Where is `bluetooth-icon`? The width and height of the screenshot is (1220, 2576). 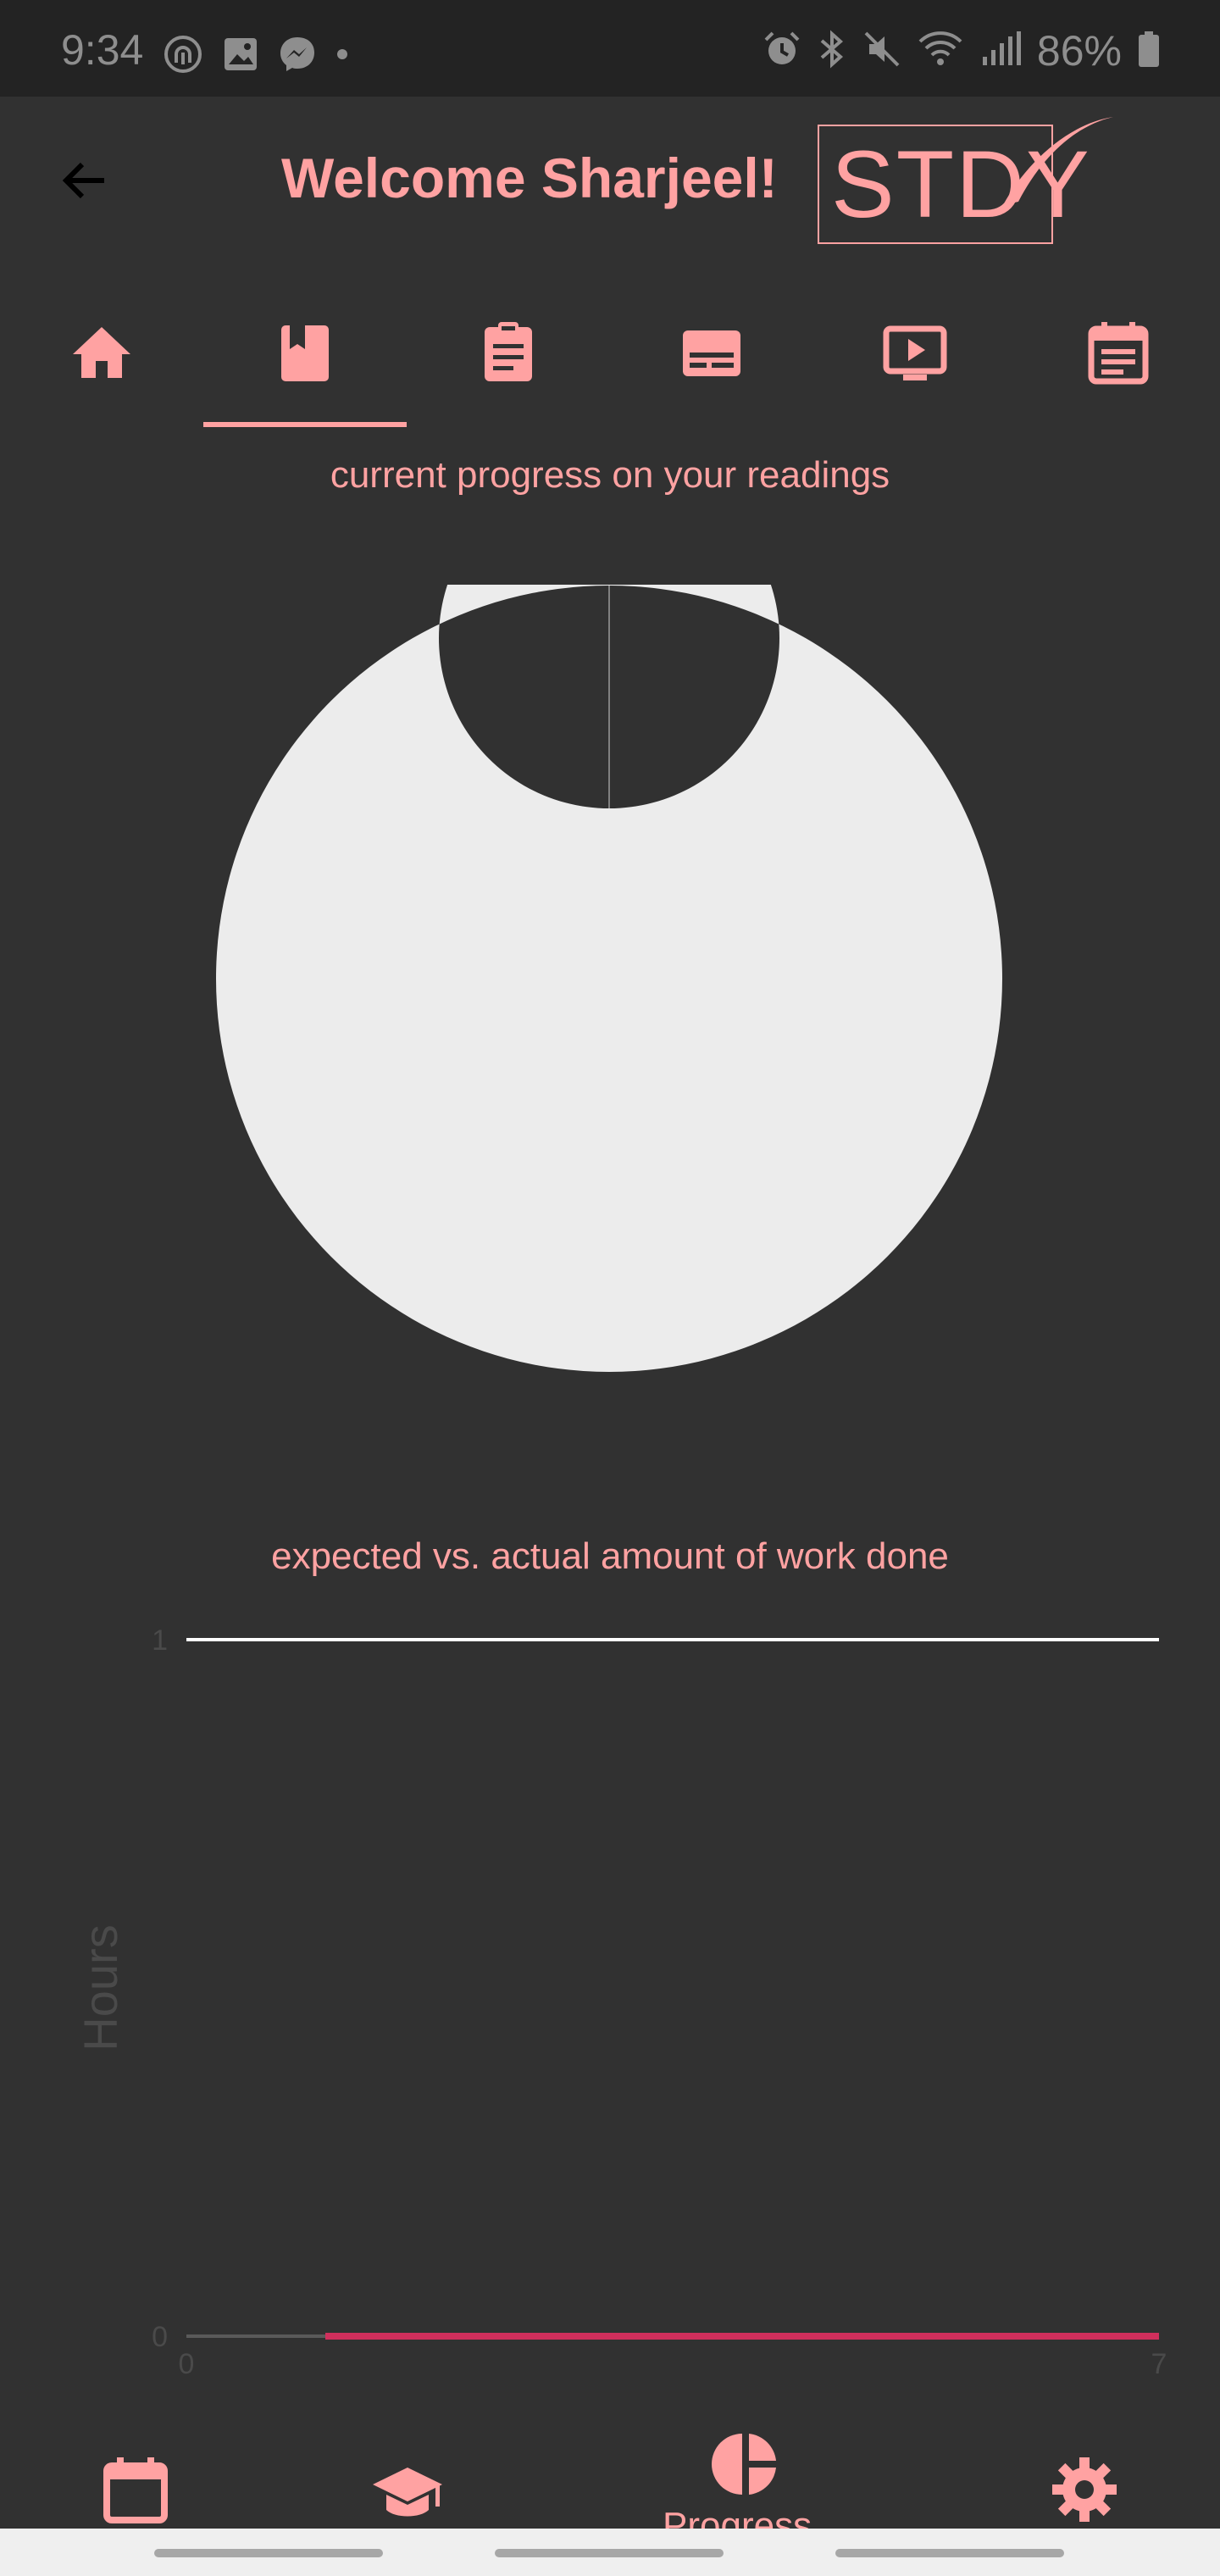 bluetooth-icon is located at coordinates (832, 51).